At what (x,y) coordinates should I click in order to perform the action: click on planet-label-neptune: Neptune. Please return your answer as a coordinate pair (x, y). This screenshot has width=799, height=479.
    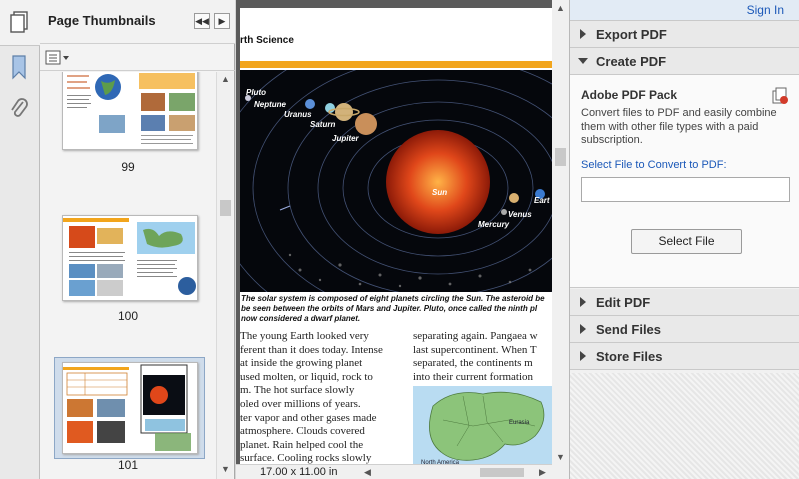
    Looking at the image, I should click on (270, 104).